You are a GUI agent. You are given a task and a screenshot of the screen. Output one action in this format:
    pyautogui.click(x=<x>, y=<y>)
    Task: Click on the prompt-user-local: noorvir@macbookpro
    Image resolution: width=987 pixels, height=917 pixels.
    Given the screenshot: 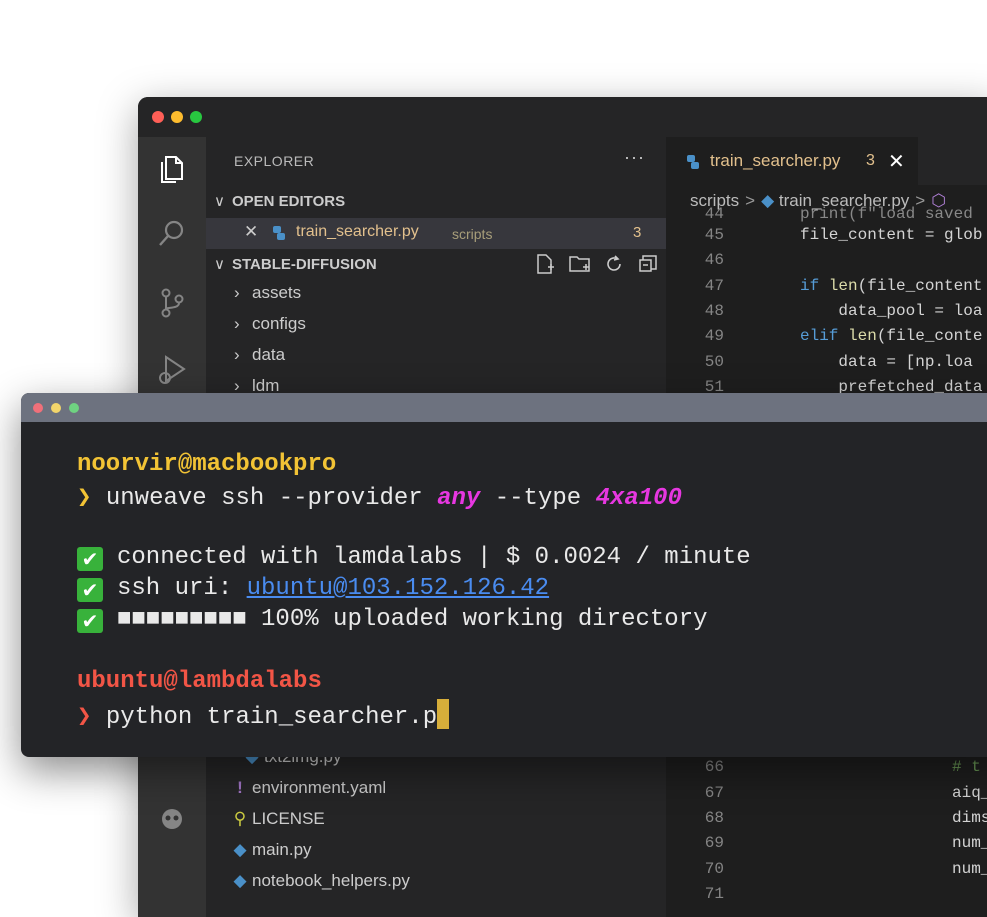 What is the action you would take?
    pyautogui.click(x=207, y=464)
    